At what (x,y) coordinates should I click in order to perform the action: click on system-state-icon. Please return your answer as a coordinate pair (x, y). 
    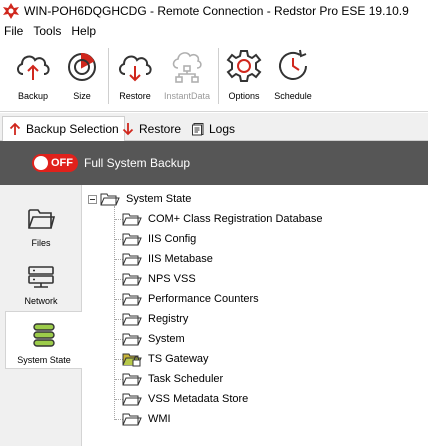
    Looking at the image, I should click on (44, 335).